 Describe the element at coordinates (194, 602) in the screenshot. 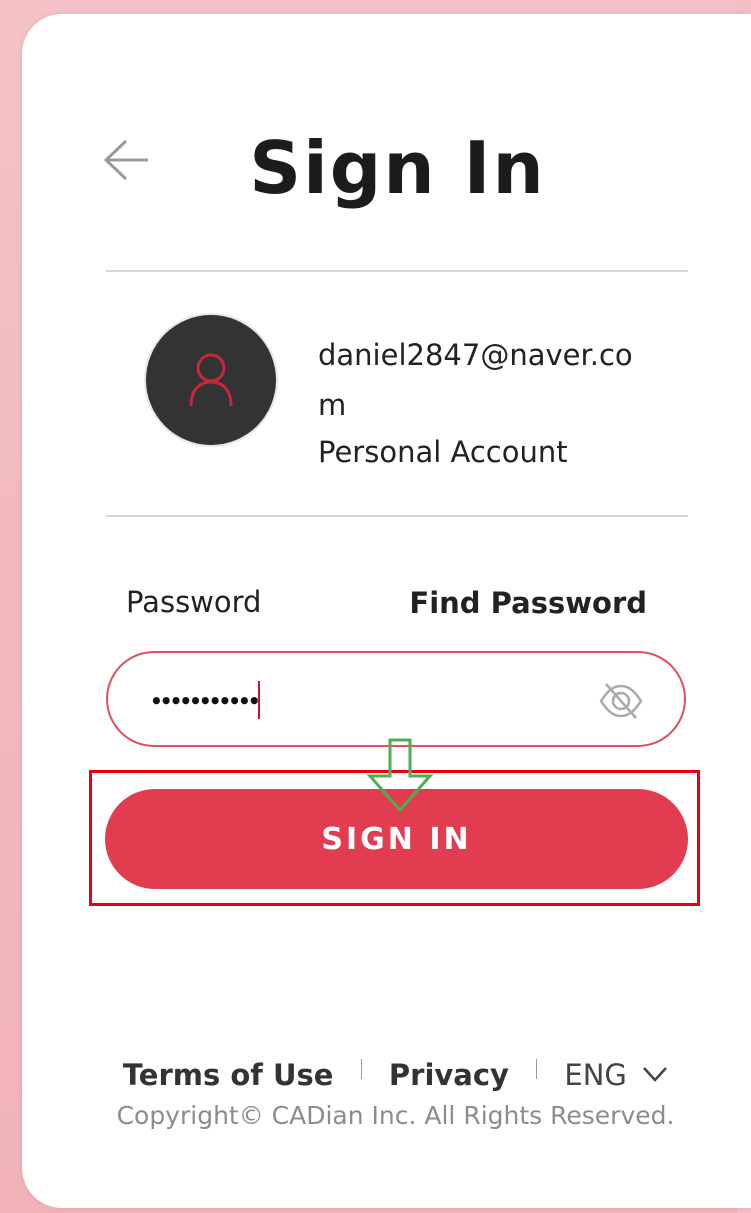

I see `password-label: Password` at that location.